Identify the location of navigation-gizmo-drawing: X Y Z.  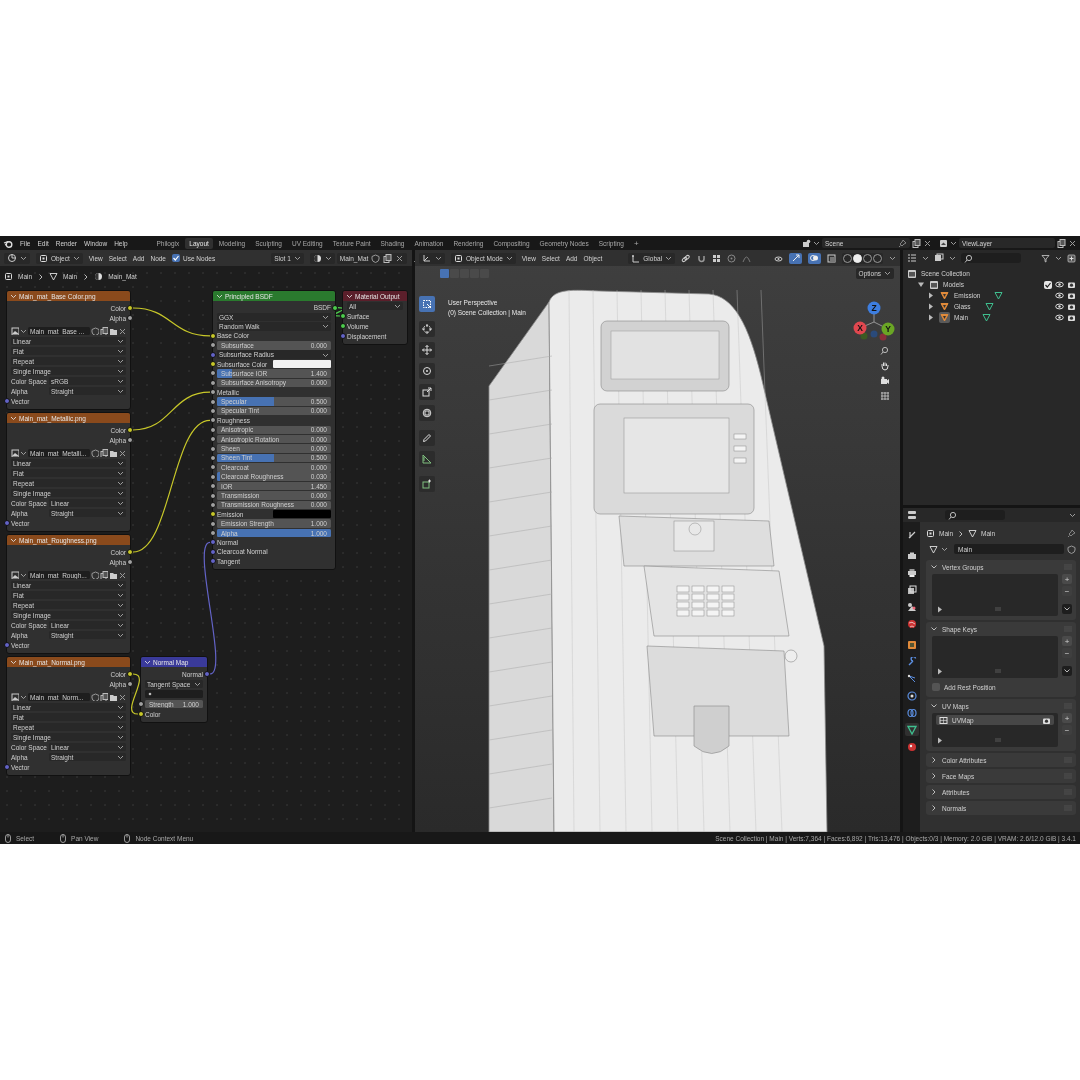
(874, 318).